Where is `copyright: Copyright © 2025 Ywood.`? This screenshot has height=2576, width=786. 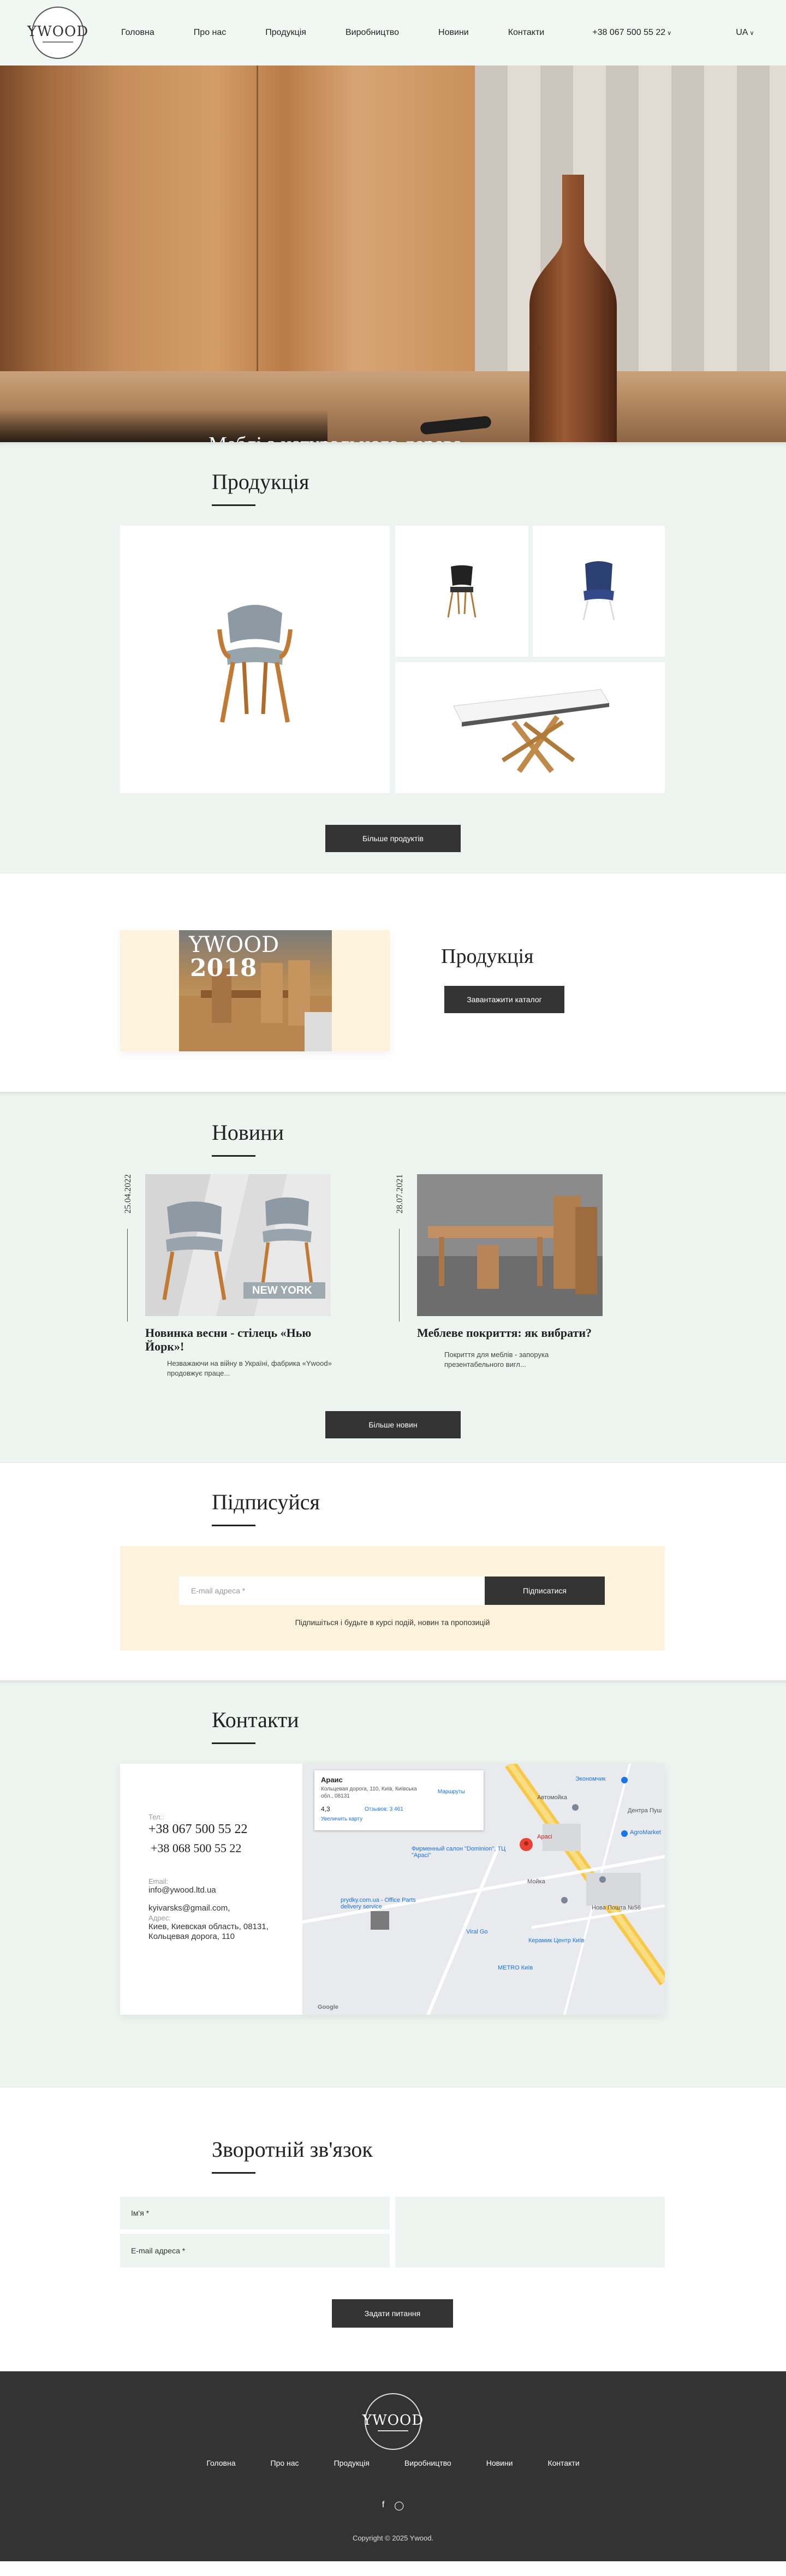
copyright: Copyright © 2025 Ywood. is located at coordinates (393, 2538).